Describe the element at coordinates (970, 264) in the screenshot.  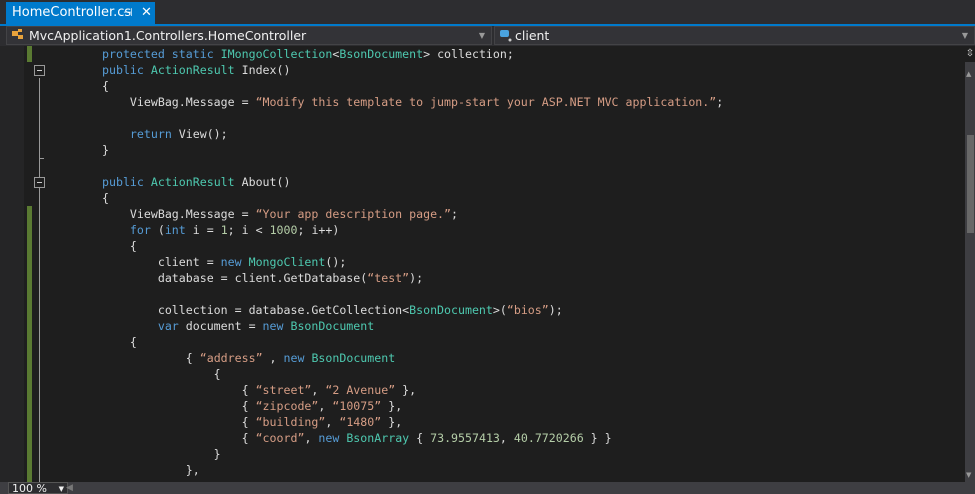
I see `vertical-scrollbar` at that location.